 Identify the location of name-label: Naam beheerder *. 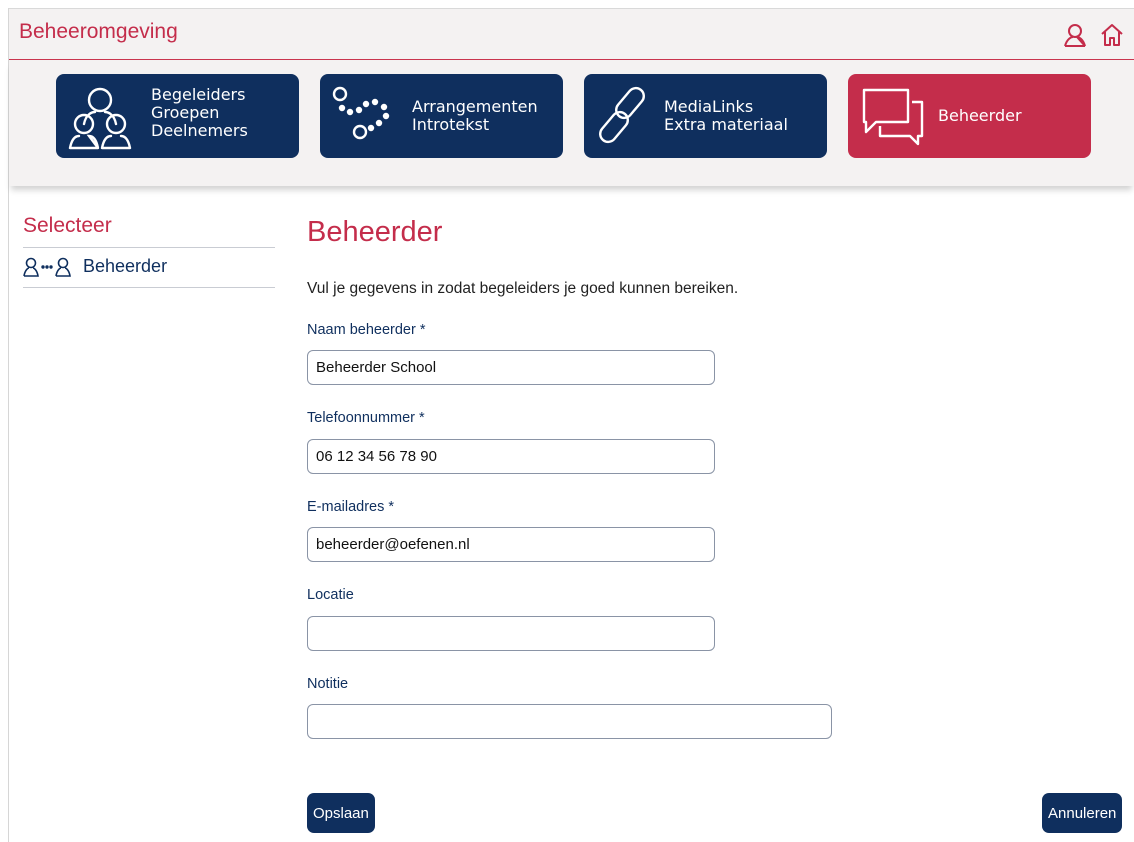
(366, 330).